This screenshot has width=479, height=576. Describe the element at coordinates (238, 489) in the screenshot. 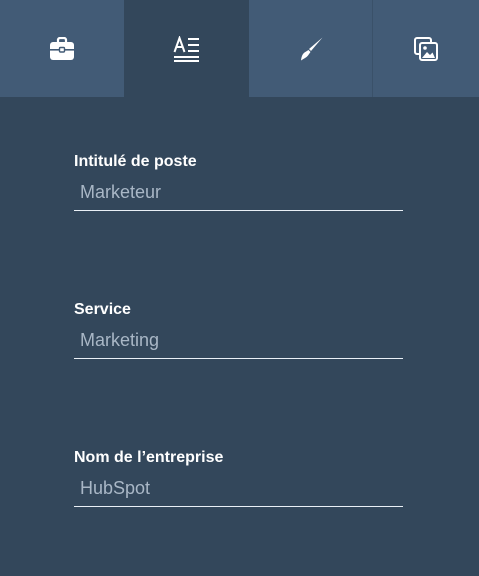

I see `company-input` at that location.